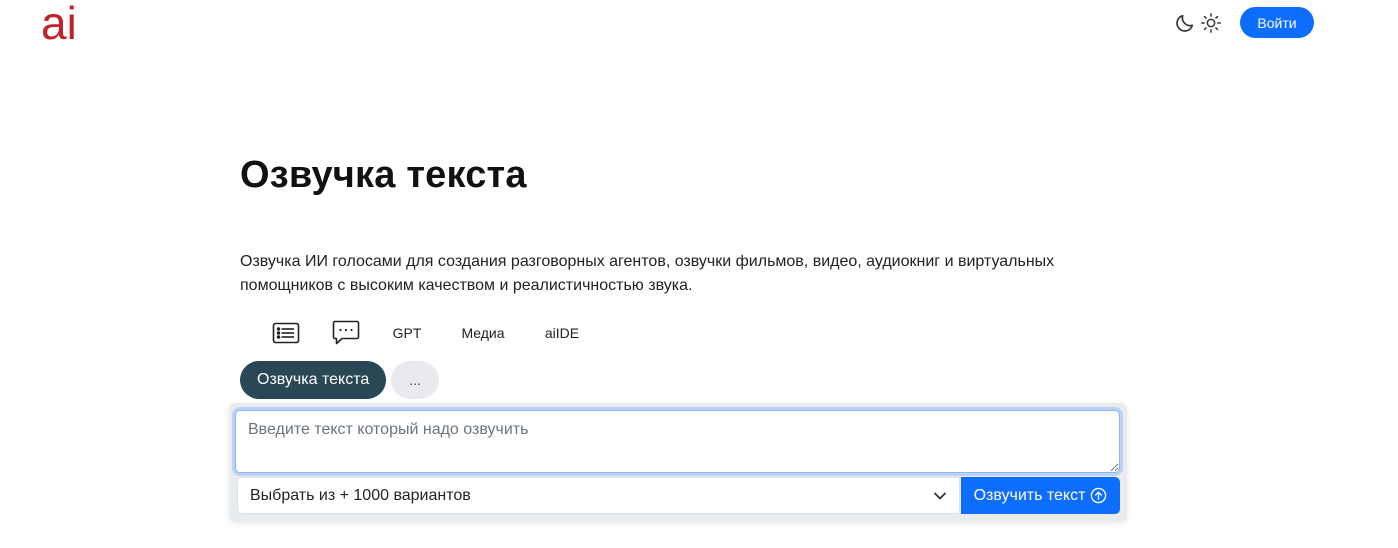 This screenshot has width=1398, height=548. I want to click on page-title: Озвучка текста, so click(383, 175).